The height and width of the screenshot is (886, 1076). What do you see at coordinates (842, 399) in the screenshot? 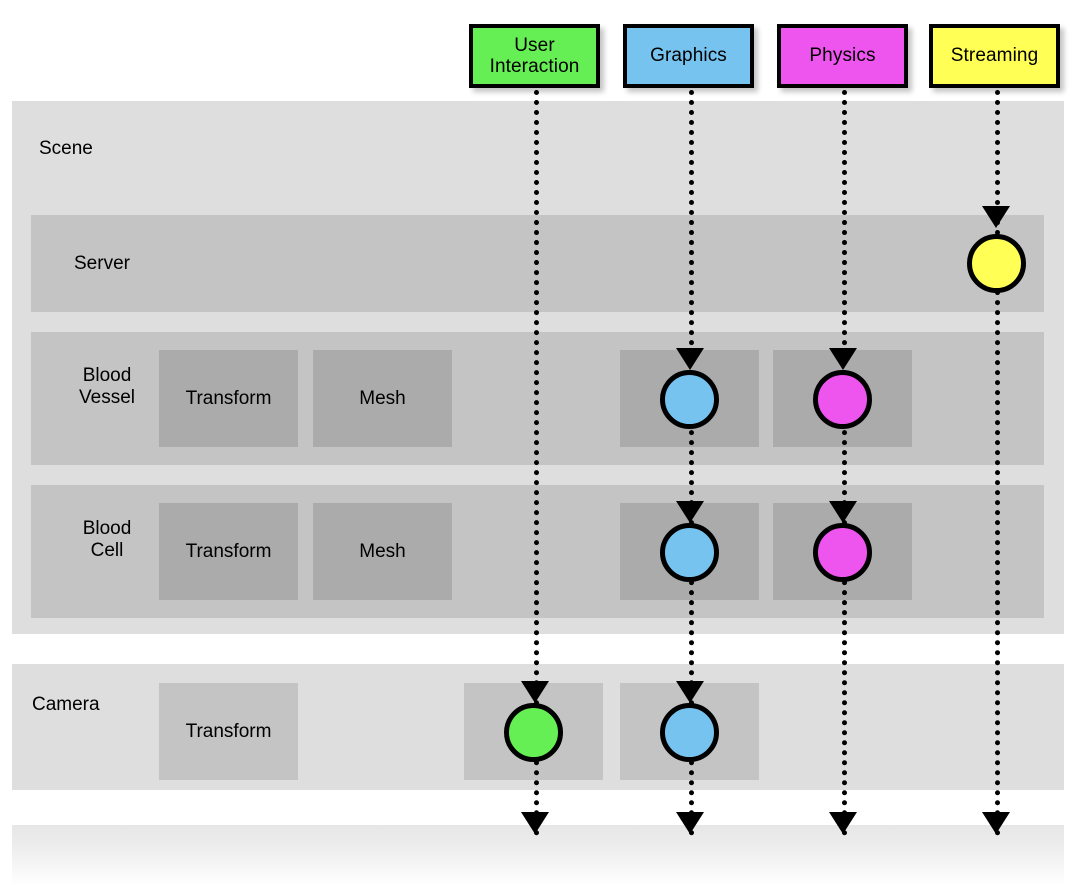
I see `node-blood-vessel-physics` at bounding box center [842, 399].